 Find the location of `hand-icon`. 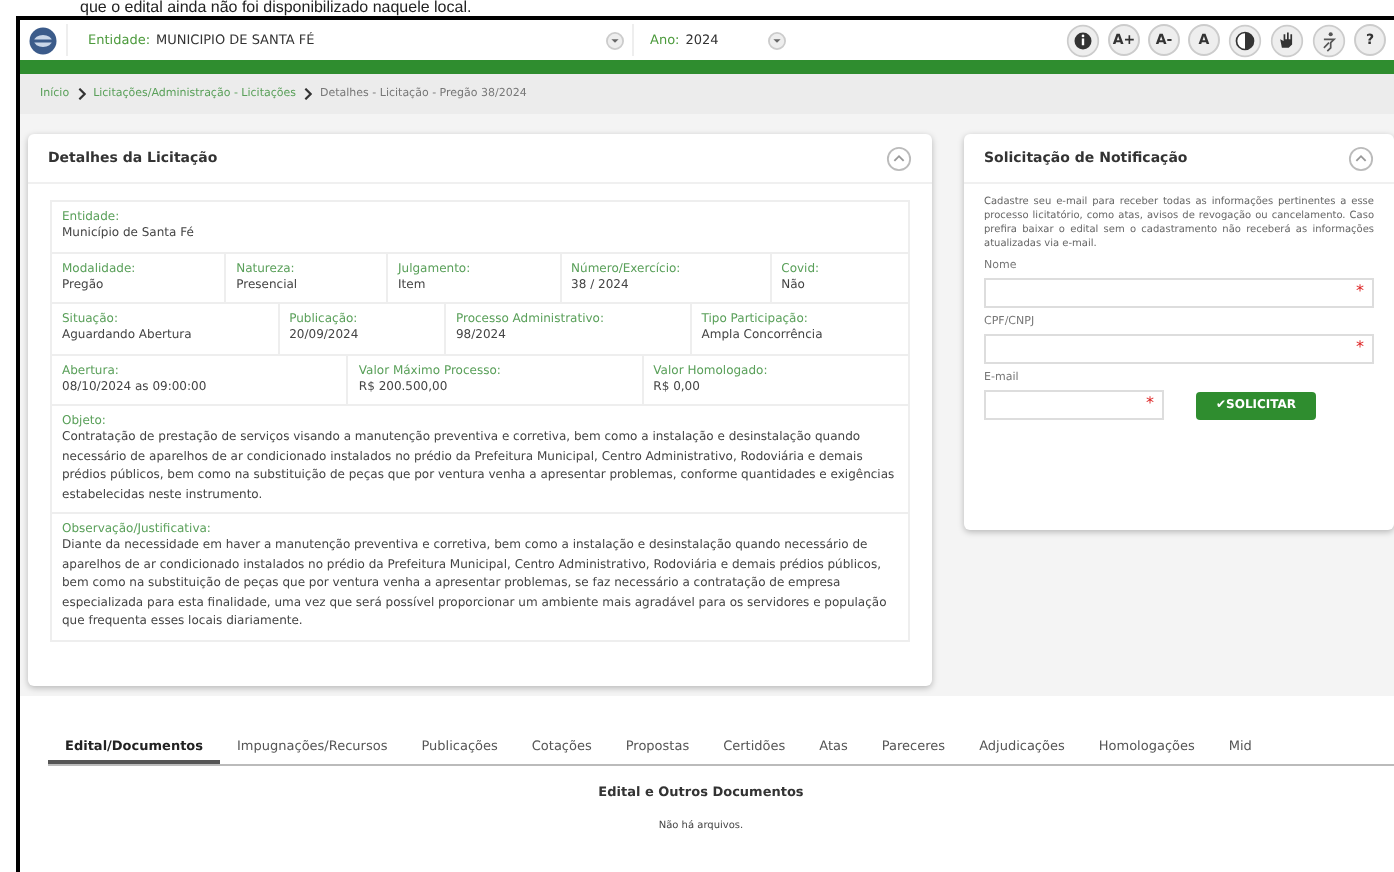

hand-icon is located at coordinates (1287, 40).